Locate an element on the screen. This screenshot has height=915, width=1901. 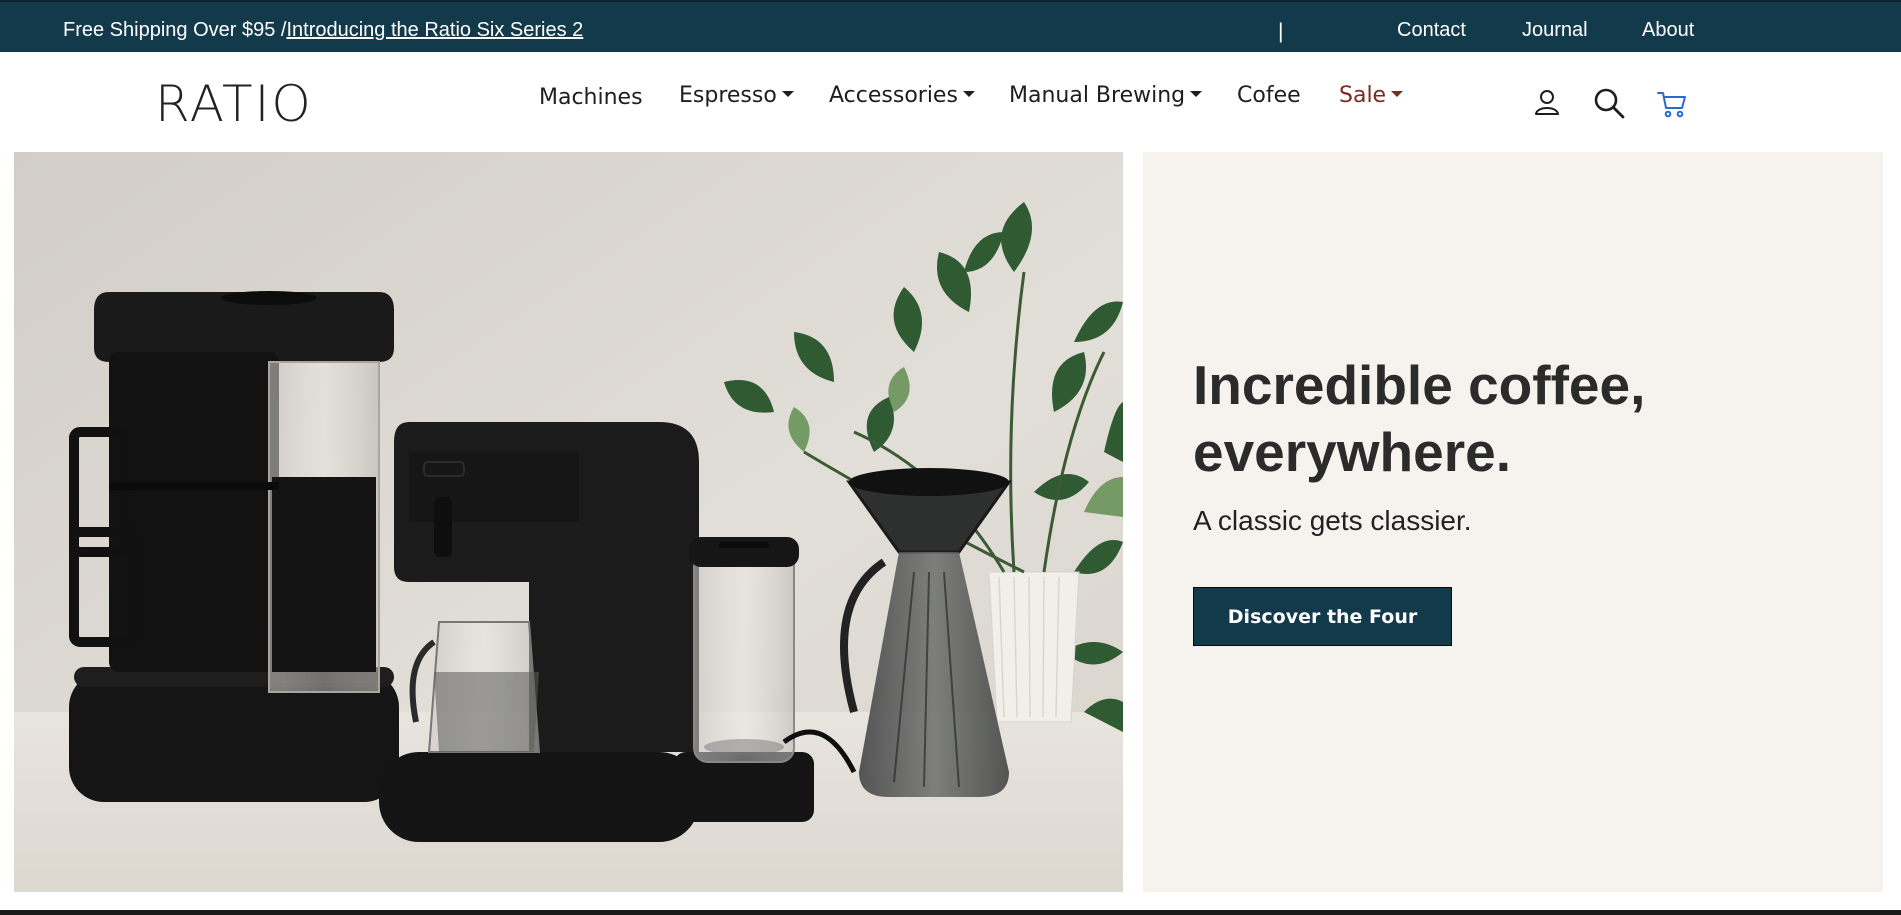
account-icon is located at coordinates (1547, 103).